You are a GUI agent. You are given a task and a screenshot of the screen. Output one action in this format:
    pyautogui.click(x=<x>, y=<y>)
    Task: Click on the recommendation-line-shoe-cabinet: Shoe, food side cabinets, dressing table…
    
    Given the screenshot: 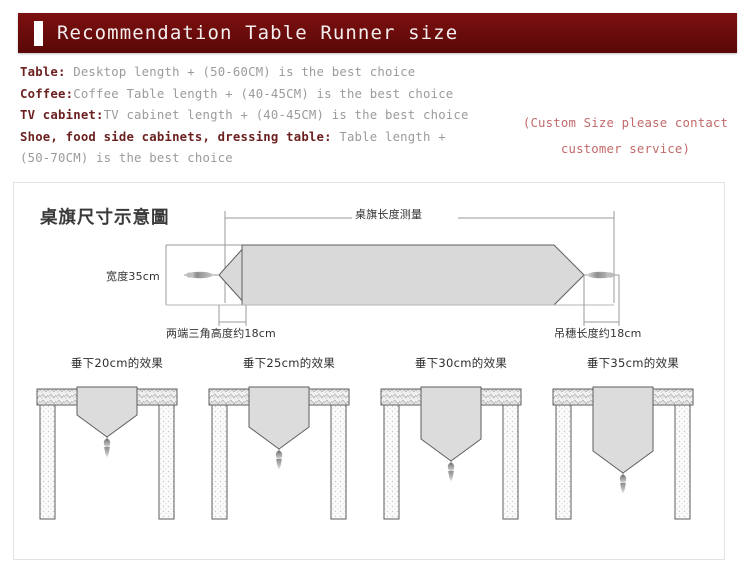 What is the action you would take?
    pyautogui.click(x=260, y=138)
    